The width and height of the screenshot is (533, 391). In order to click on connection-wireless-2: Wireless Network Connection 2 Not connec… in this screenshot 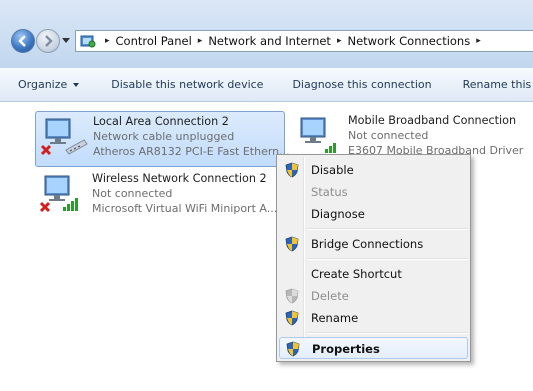, I will do `click(160, 197)`.